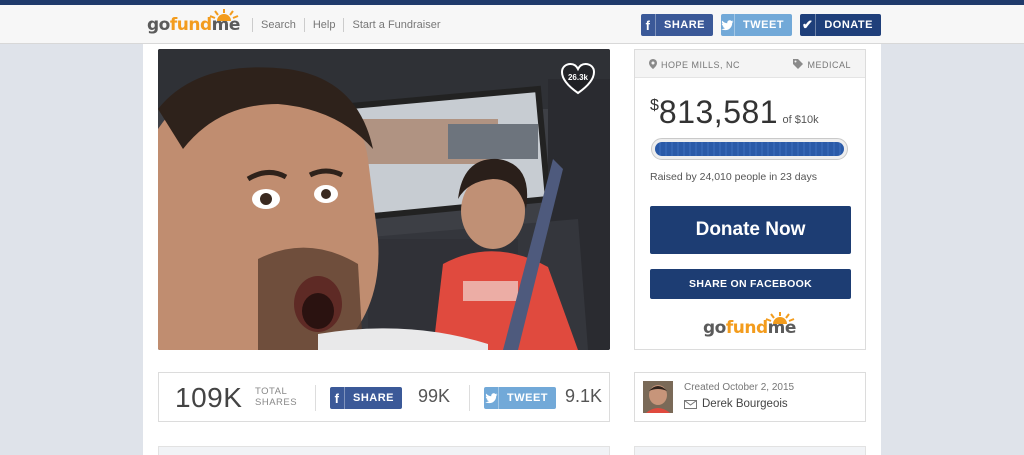  I want to click on raised-by-text: Raised by 24,010 people in 23 days, so click(733, 177).